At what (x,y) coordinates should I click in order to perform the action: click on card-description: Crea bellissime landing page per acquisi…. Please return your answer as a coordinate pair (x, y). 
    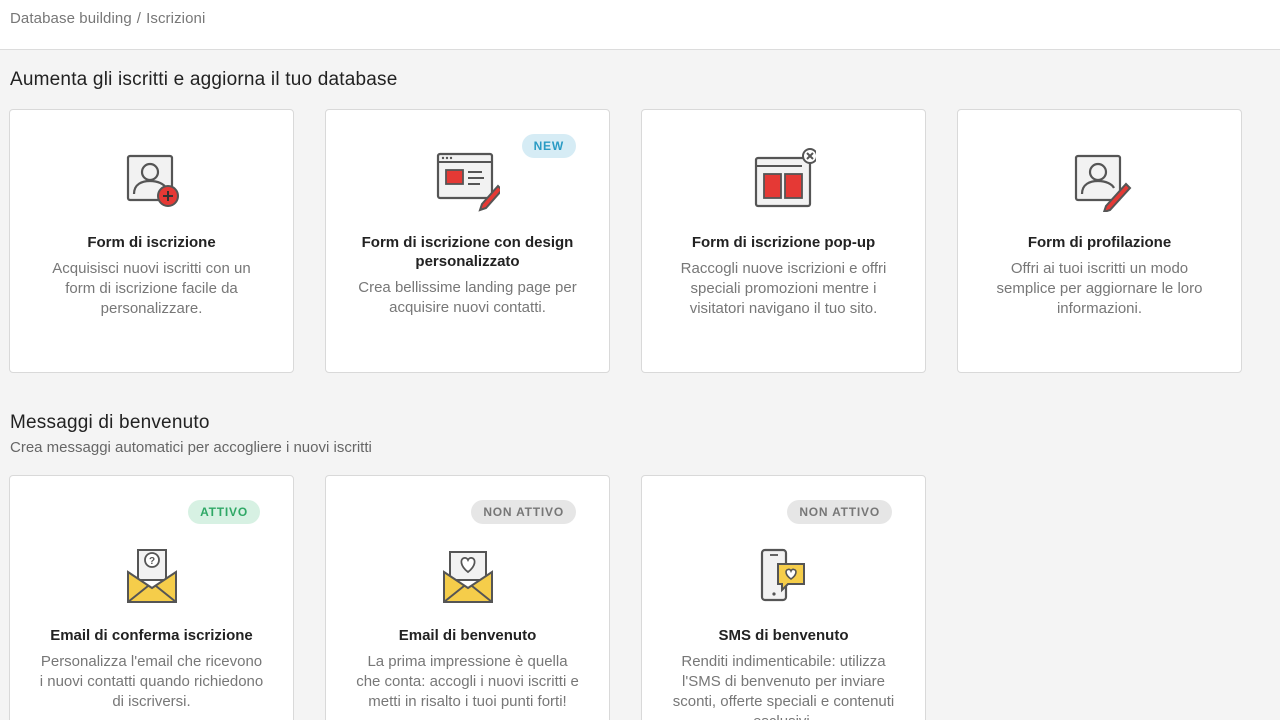
    Looking at the image, I should click on (467, 297).